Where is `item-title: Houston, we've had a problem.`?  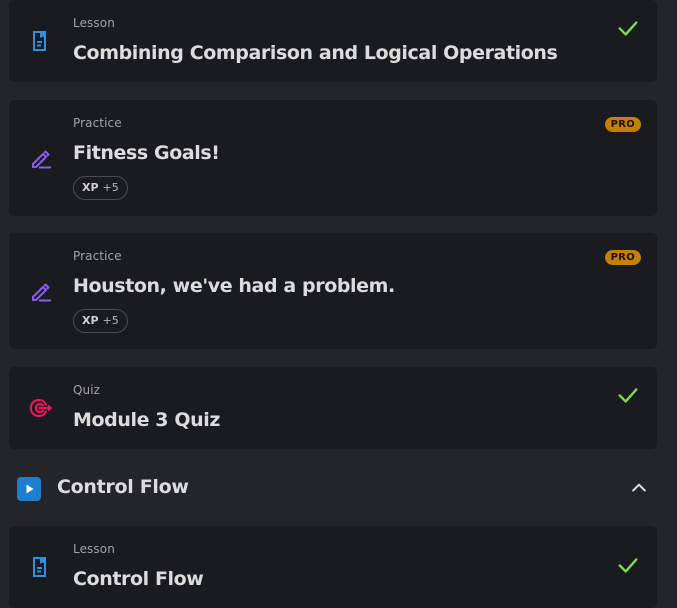
item-title: Houston, we've had a problem. is located at coordinates (234, 286).